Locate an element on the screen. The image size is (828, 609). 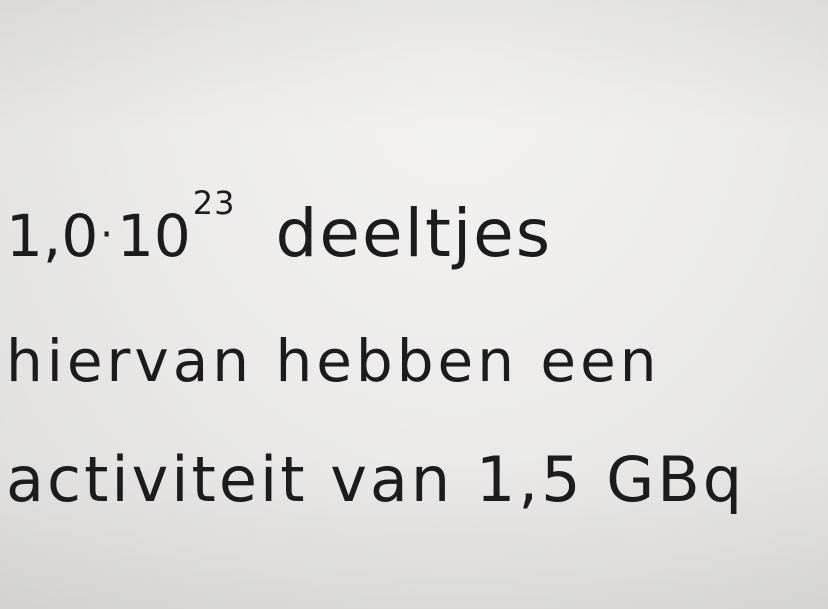
number-base: 10 is located at coordinates (153, 236).